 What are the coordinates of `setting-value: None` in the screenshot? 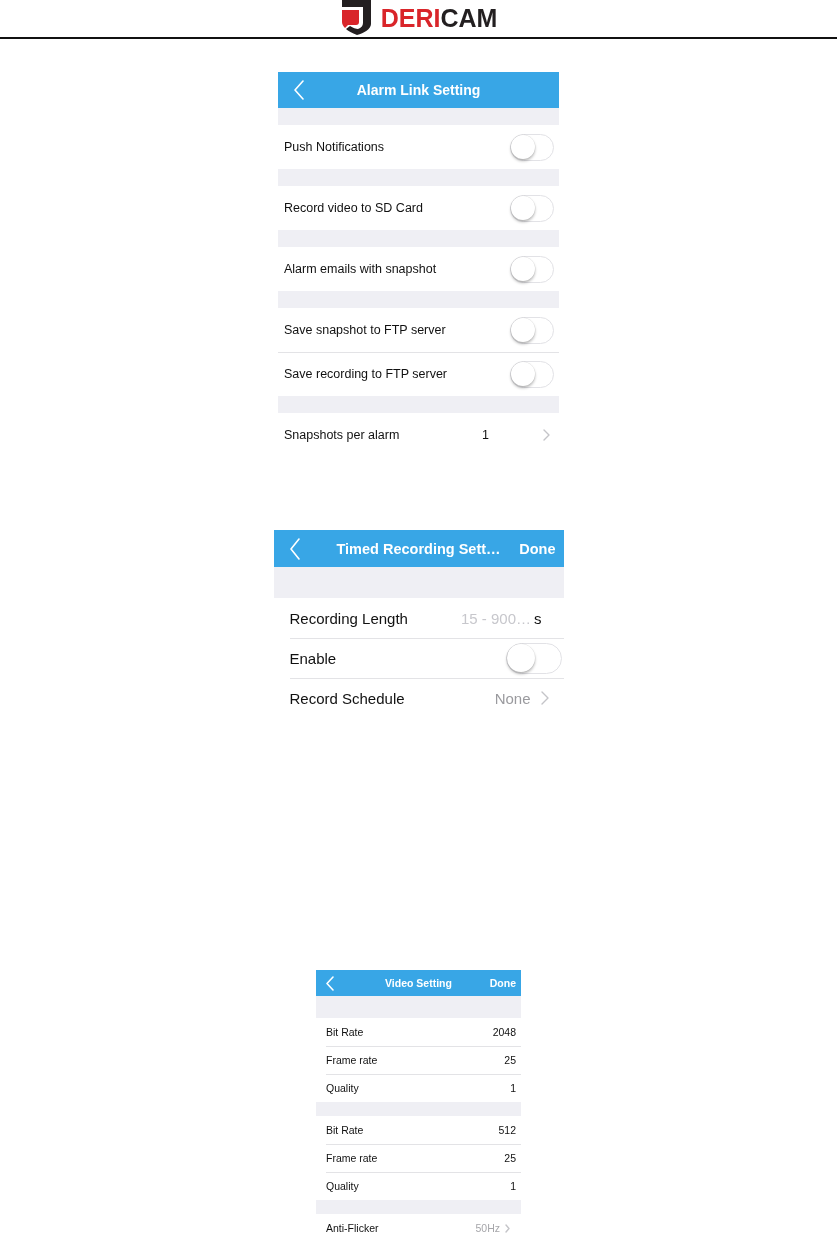 It's located at (512, 698).